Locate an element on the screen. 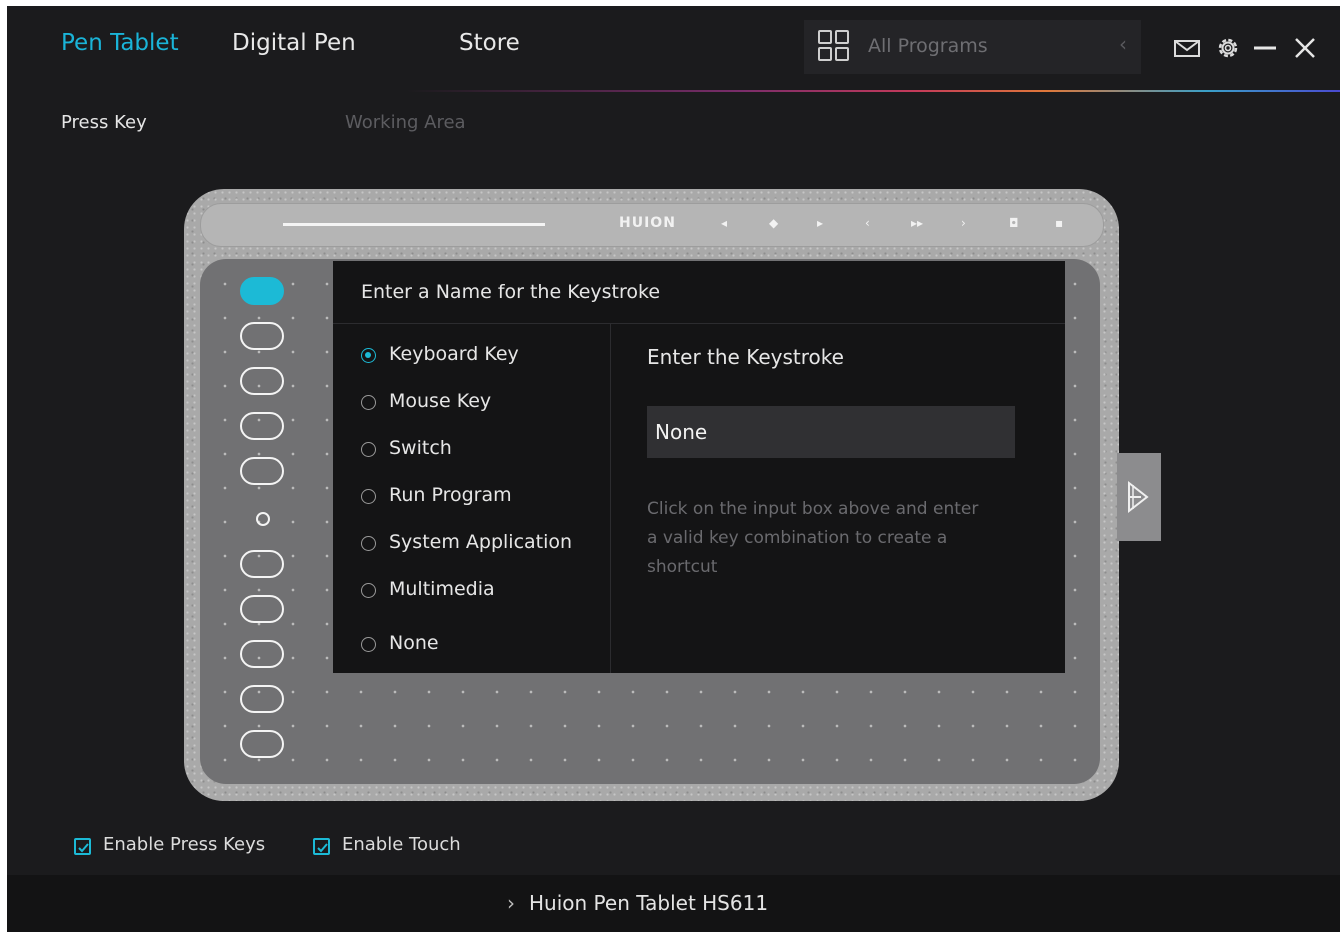 This screenshot has height=932, width=1343. next-icon: › is located at coordinates (963, 223).